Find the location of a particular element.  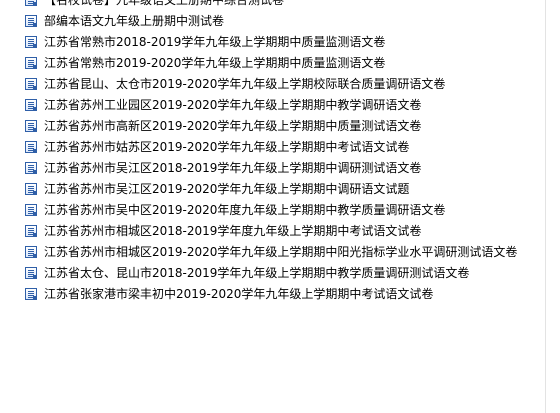

file-name: 江苏省苏州市姑苏区2019-2020学年九年级上学期期中考试语文试卷 is located at coordinates (227, 147).